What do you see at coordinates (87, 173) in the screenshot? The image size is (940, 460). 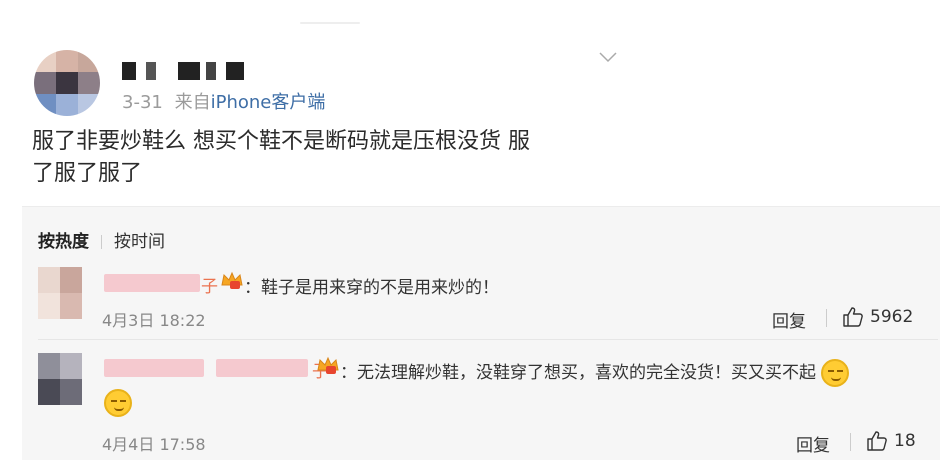 I see `post-text-line2: 了服了服了` at bounding box center [87, 173].